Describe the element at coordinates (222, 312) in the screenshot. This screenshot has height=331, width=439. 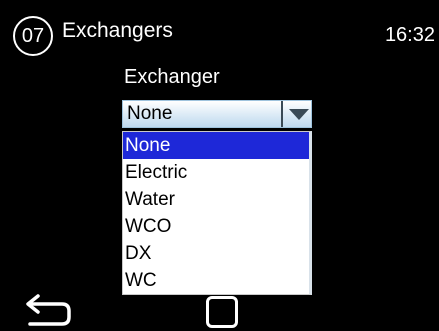
I see `home-square-icon` at that location.